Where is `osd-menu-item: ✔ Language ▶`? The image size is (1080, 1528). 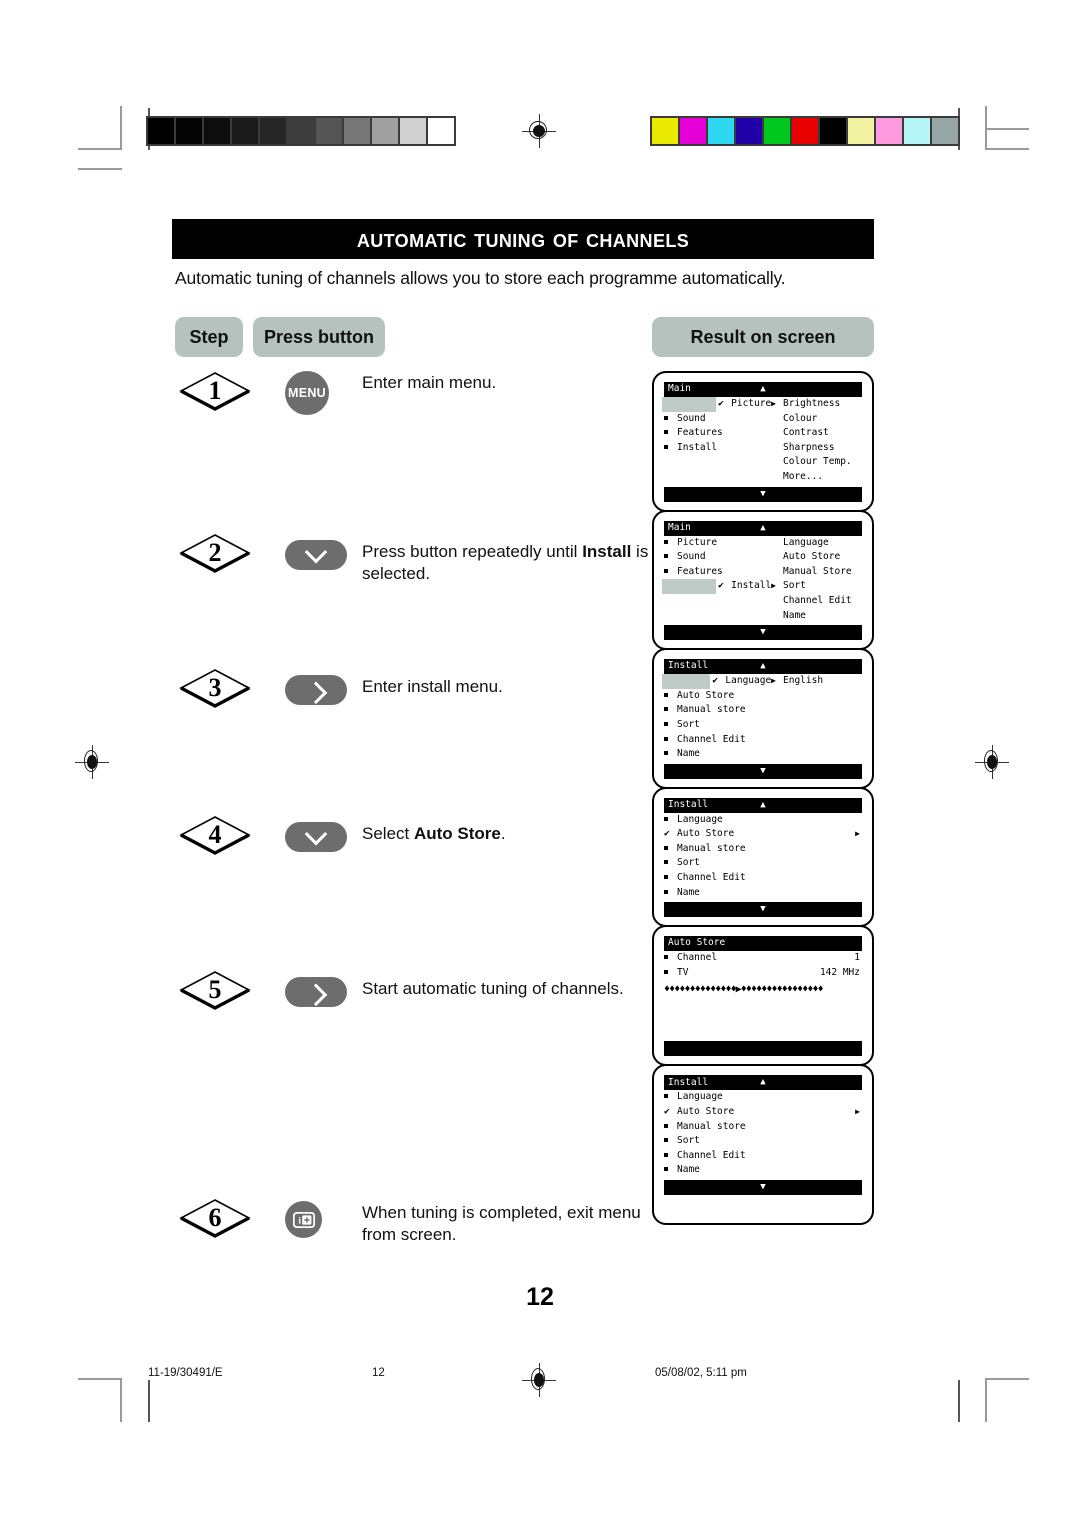 osd-menu-item: ✔ Language ▶ is located at coordinates (722, 681).